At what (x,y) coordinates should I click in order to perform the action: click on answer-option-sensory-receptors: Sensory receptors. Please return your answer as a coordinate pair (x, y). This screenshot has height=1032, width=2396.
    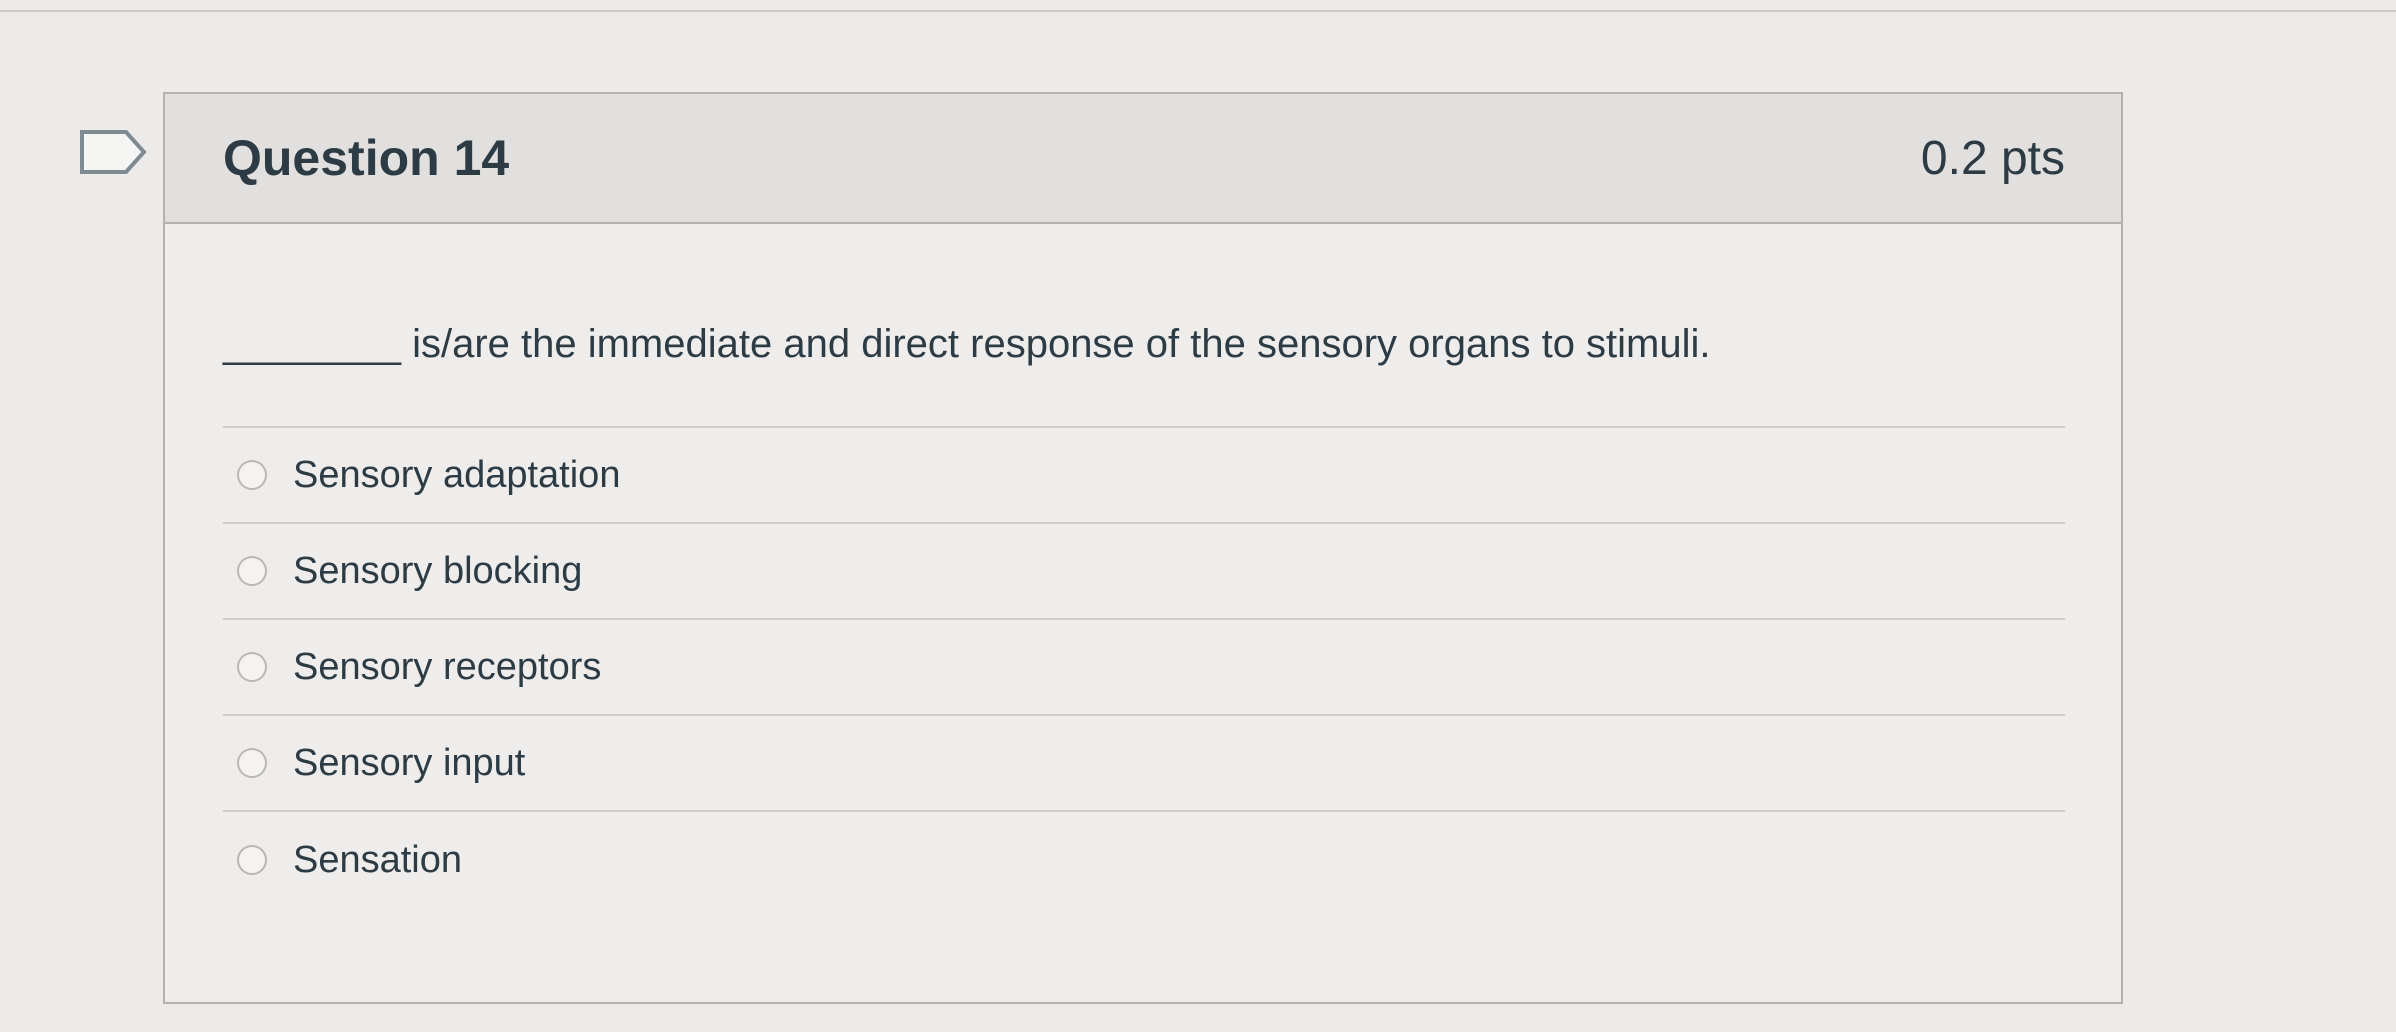
    Looking at the image, I should click on (1144, 668).